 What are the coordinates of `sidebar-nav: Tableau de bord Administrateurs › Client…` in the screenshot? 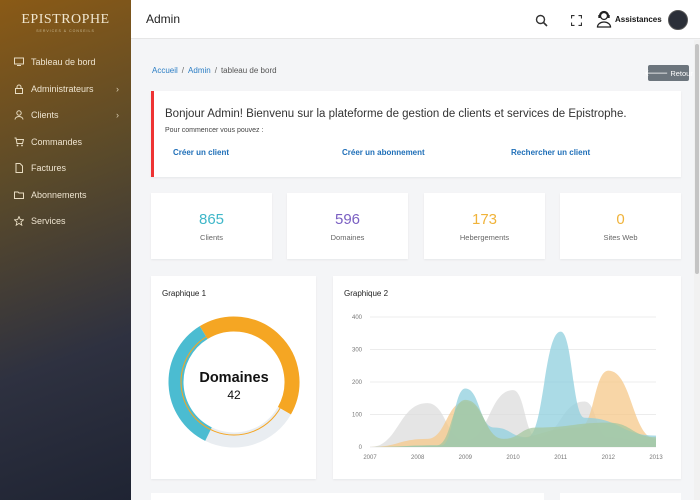 It's located at (65, 142).